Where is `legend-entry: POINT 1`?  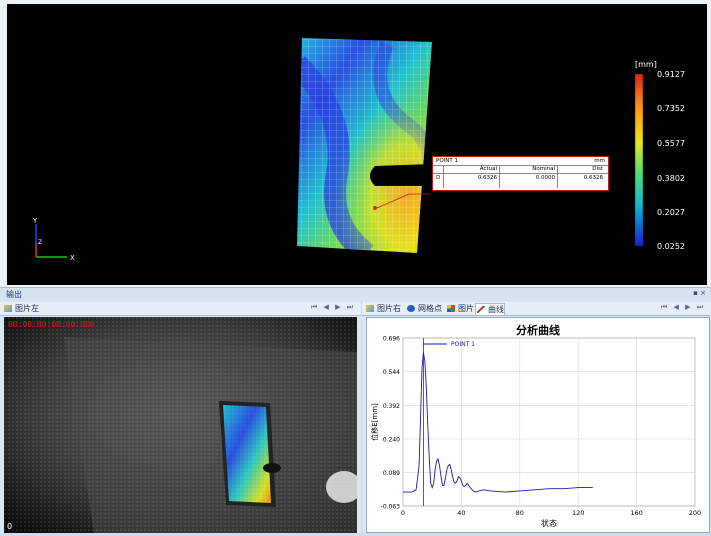 legend-entry: POINT 1 is located at coordinates (463, 344).